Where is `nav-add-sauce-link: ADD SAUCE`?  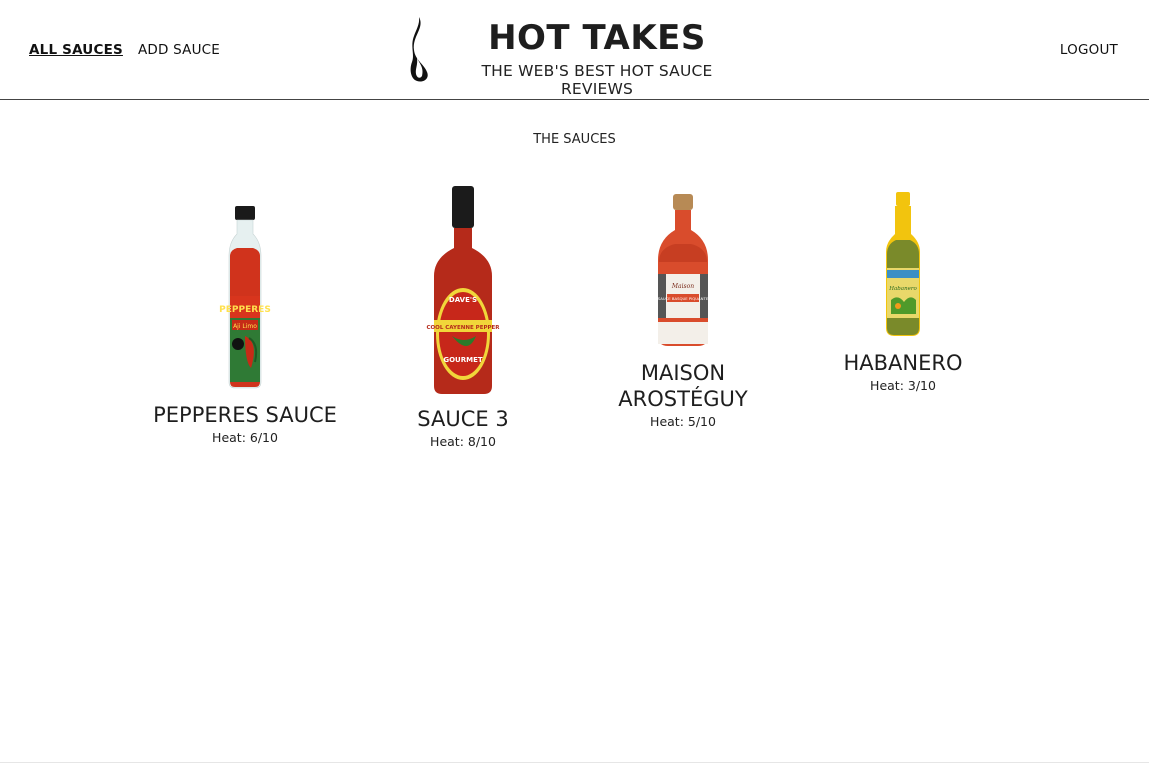 nav-add-sauce-link: ADD SAUCE is located at coordinates (179, 50).